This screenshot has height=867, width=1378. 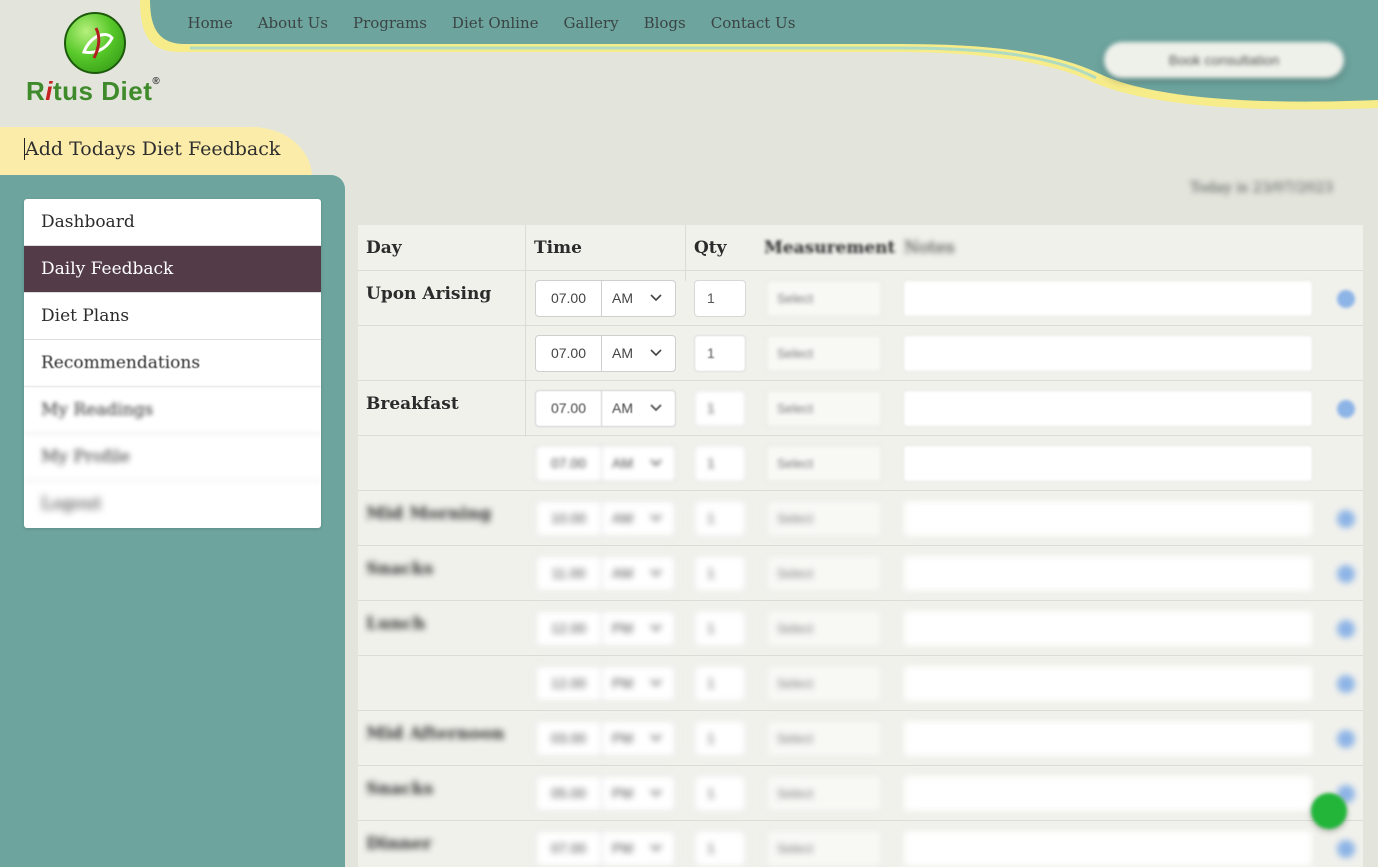 I want to click on time-value: 10.00, so click(x=569, y=518).